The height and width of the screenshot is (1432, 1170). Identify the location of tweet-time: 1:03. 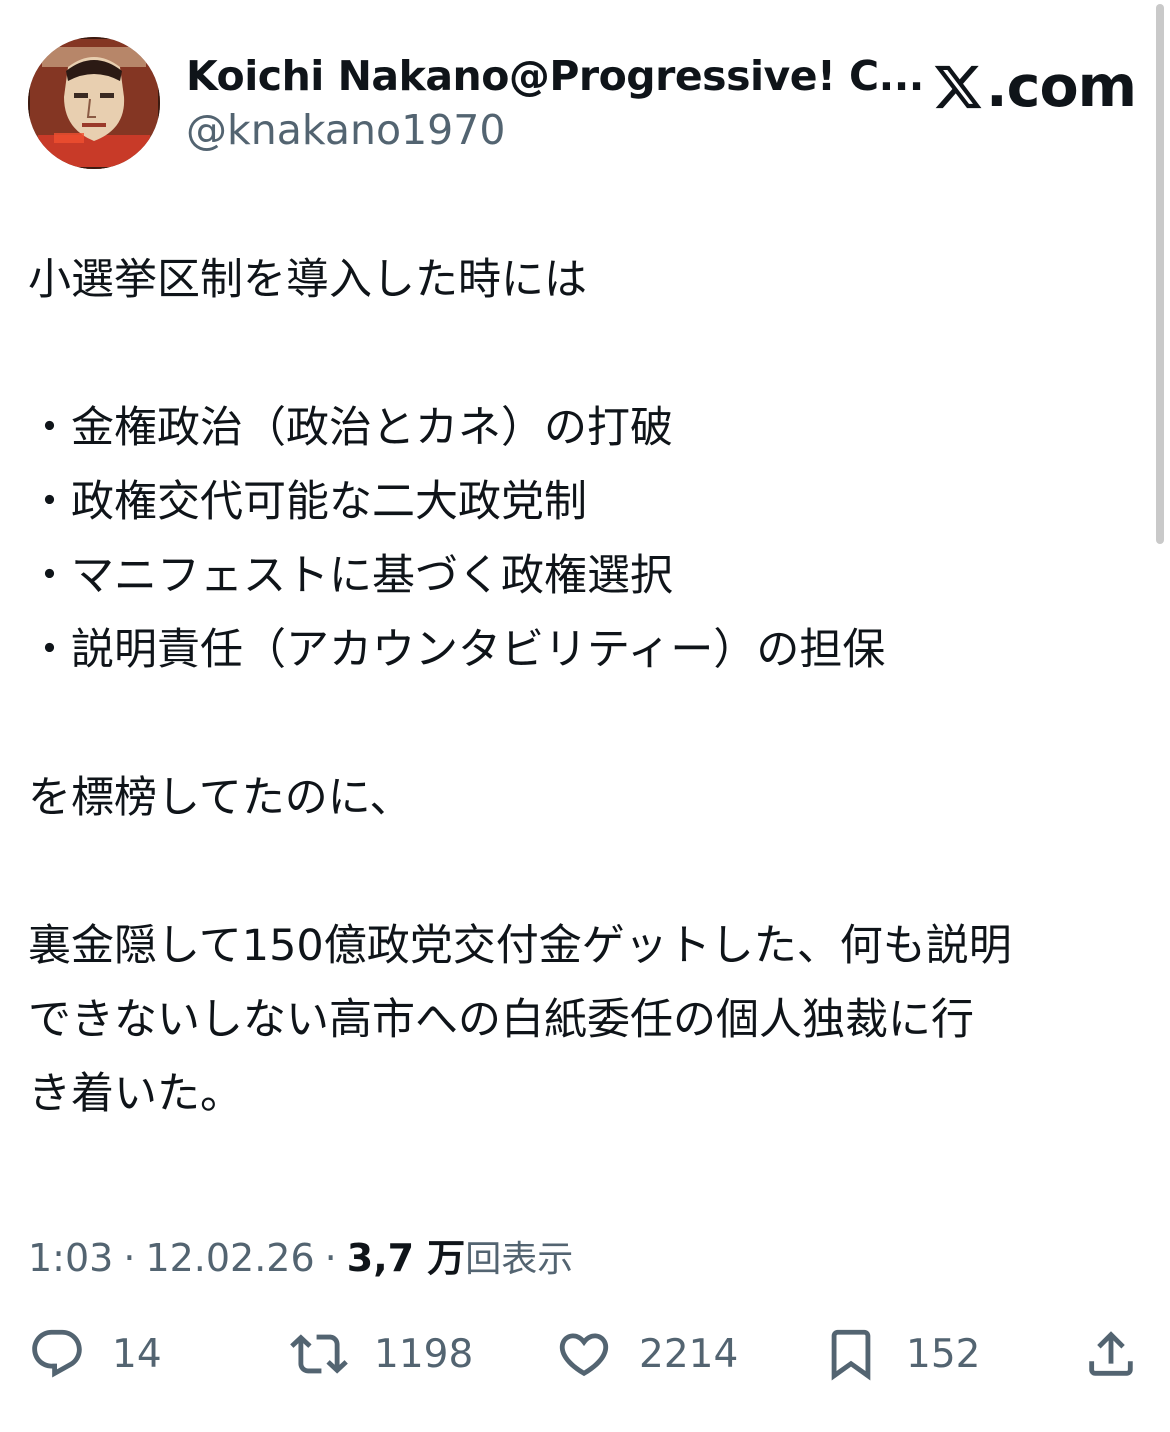
(70, 1258).